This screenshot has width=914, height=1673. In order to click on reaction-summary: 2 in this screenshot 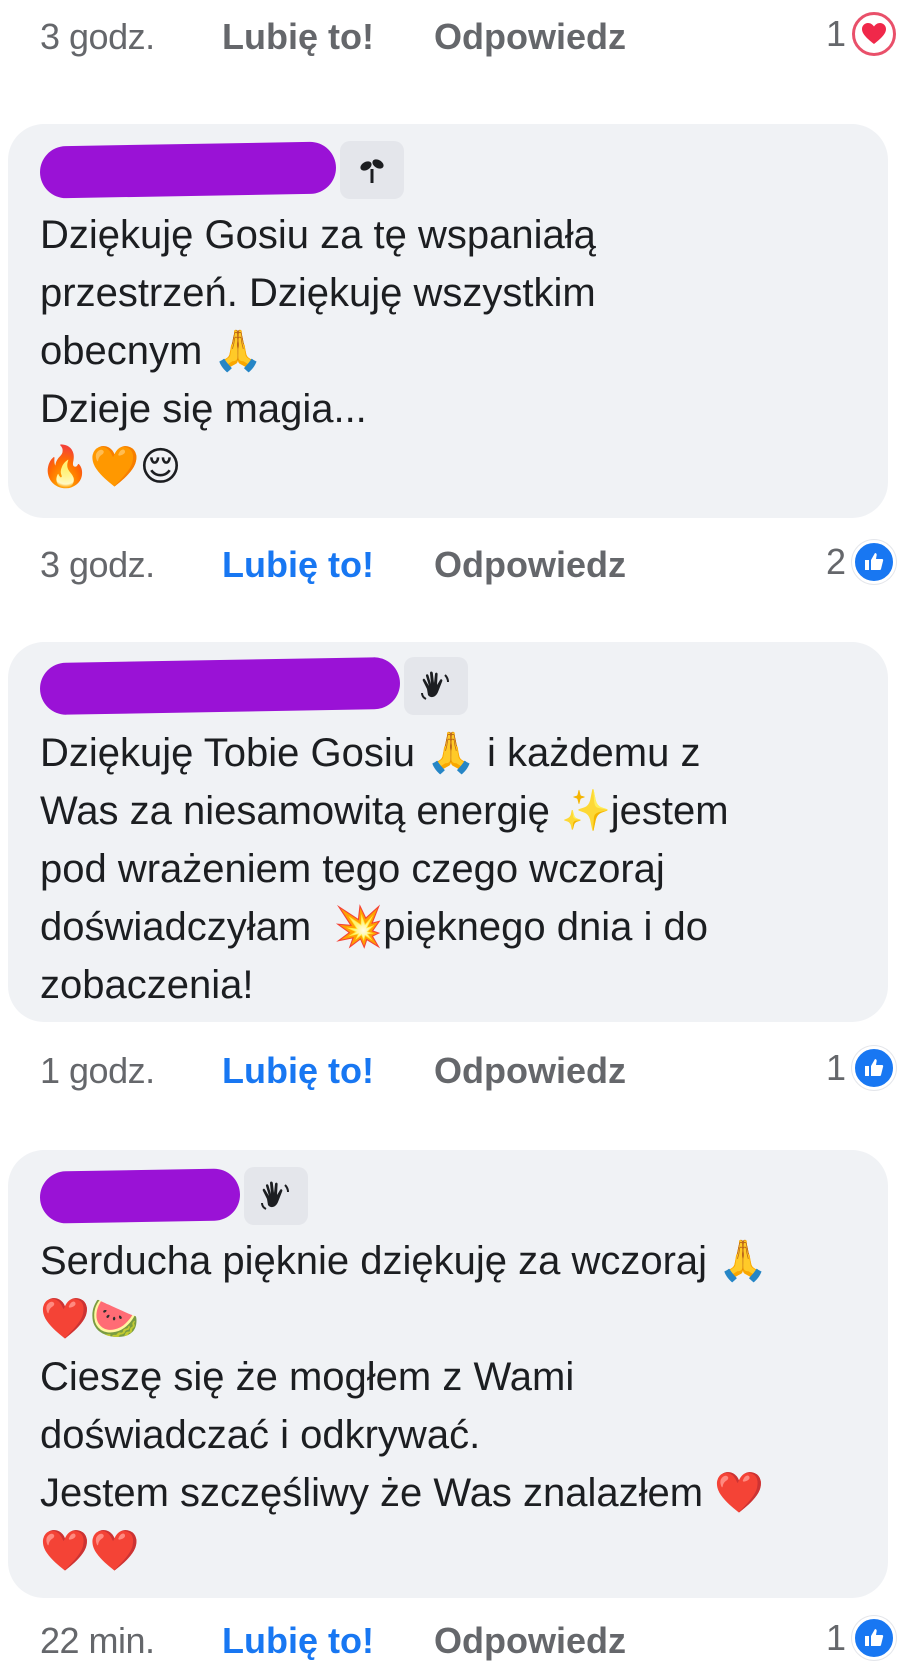, I will do `click(861, 562)`.